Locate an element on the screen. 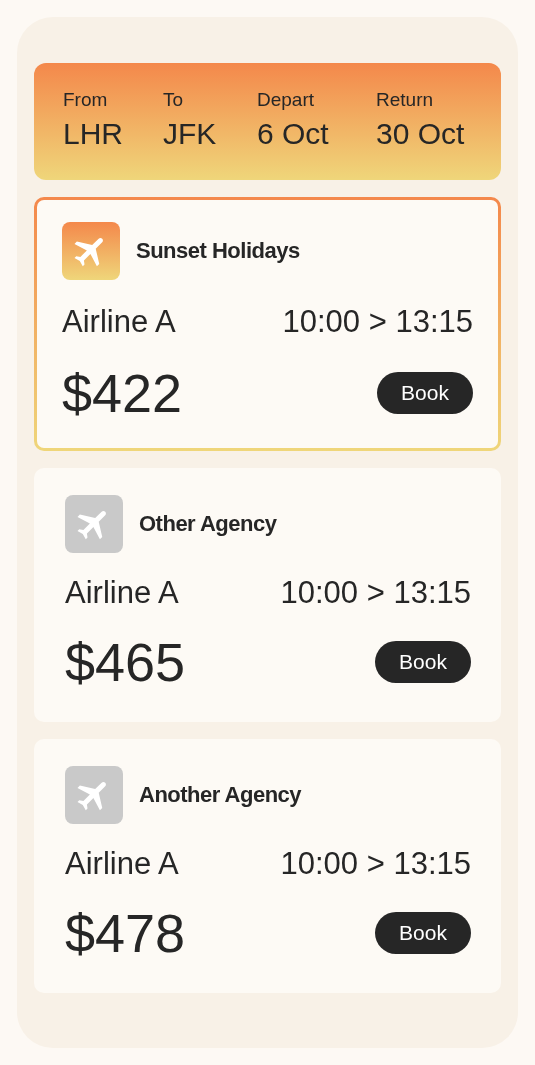 This screenshot has width=535, height=1065. agency-name: Another Agency is located at coordinates (220, 795).